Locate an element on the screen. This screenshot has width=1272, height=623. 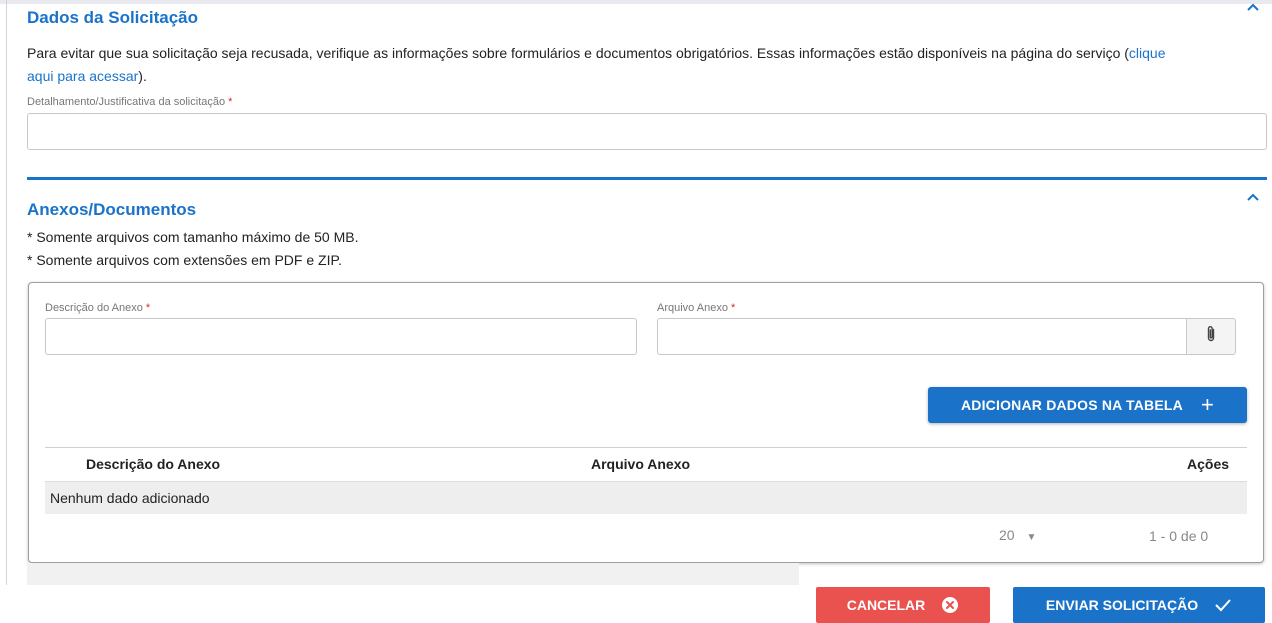
cancel-button-label: CANCELAR is located at coordinates (886, 605).